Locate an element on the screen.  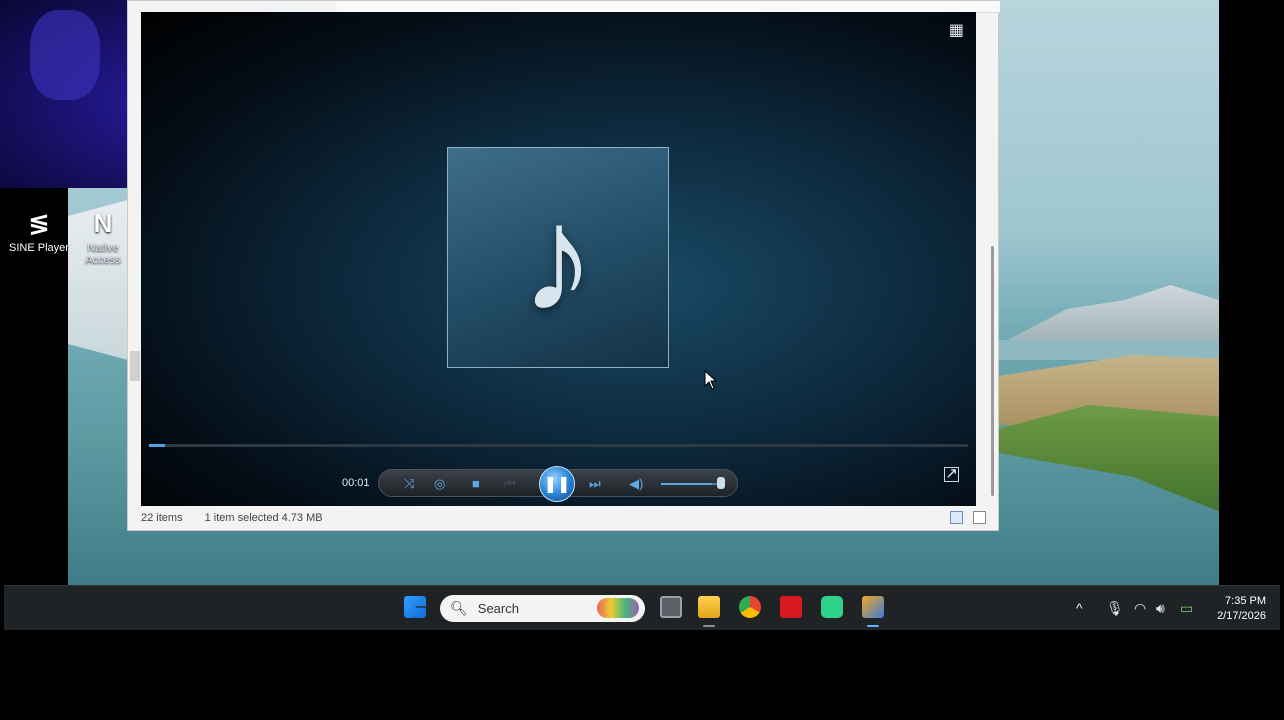
taskbar-search: 🔍︎ Search is located at coordinates (542, 608).